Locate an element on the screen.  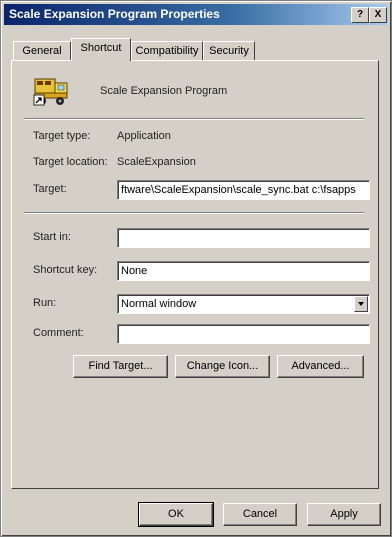
chevron-down-icon is located at coordinates (361, 304).